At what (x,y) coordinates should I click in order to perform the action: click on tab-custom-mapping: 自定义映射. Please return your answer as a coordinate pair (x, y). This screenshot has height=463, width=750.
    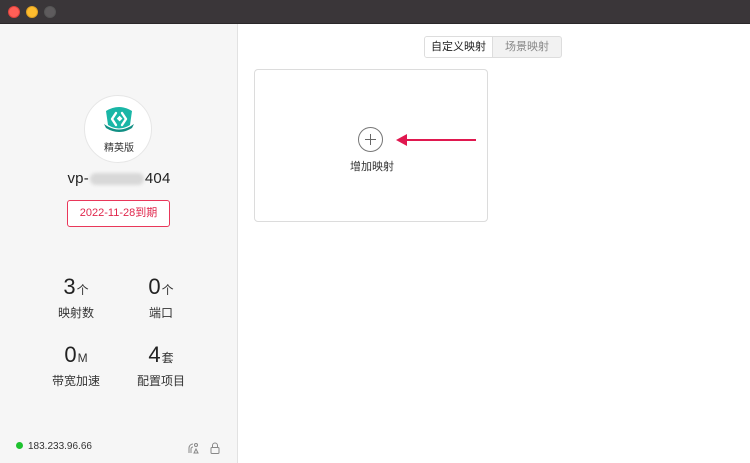
    Looking at the image, I should click on (459, 47).